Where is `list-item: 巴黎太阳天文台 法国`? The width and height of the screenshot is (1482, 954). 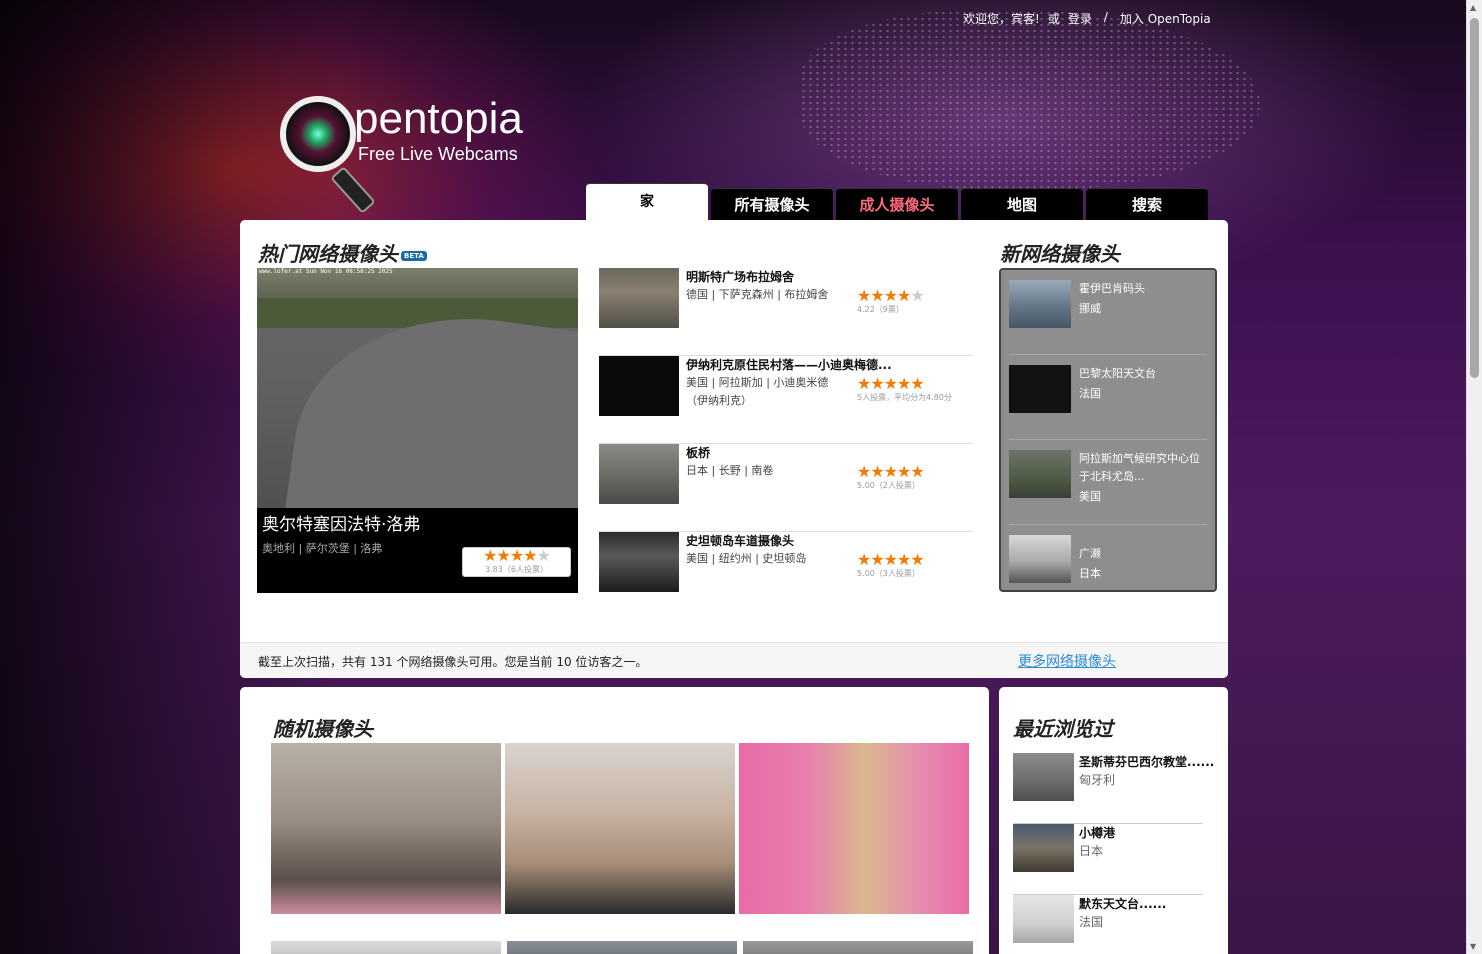 list-item: 巴黎太阳天文台 法国 is located at coordinates (1108, 397).